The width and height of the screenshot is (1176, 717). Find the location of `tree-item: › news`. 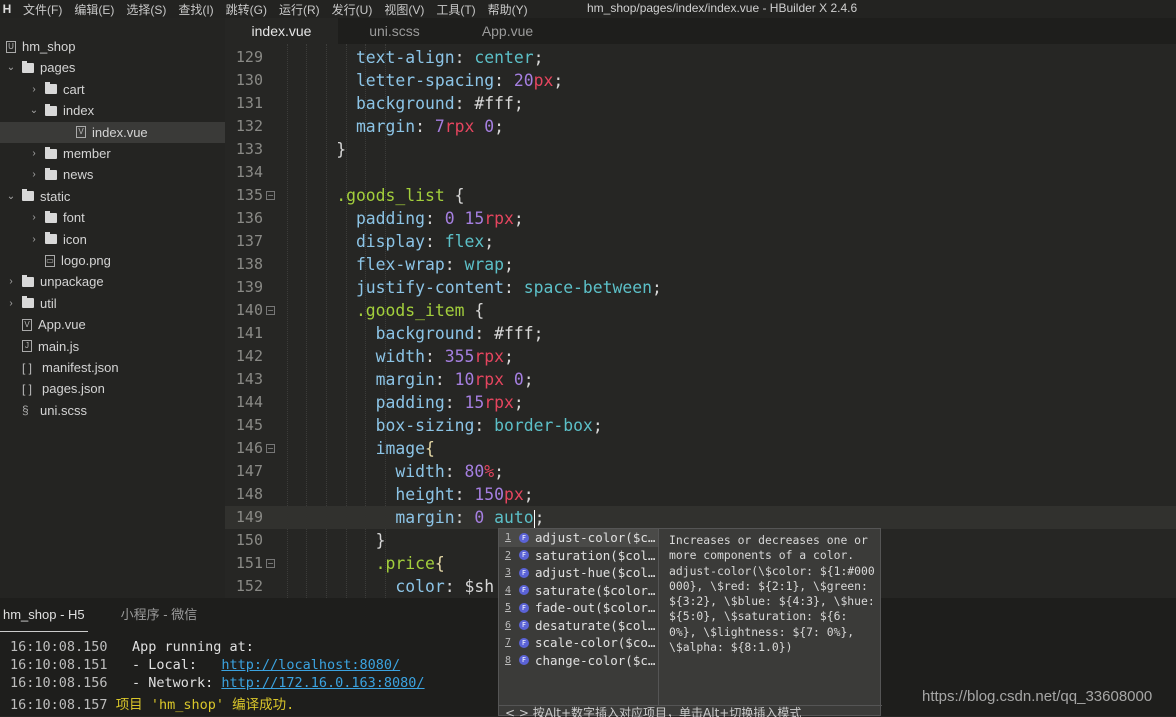

tree-item: › news is located at coordinates (112, 174).